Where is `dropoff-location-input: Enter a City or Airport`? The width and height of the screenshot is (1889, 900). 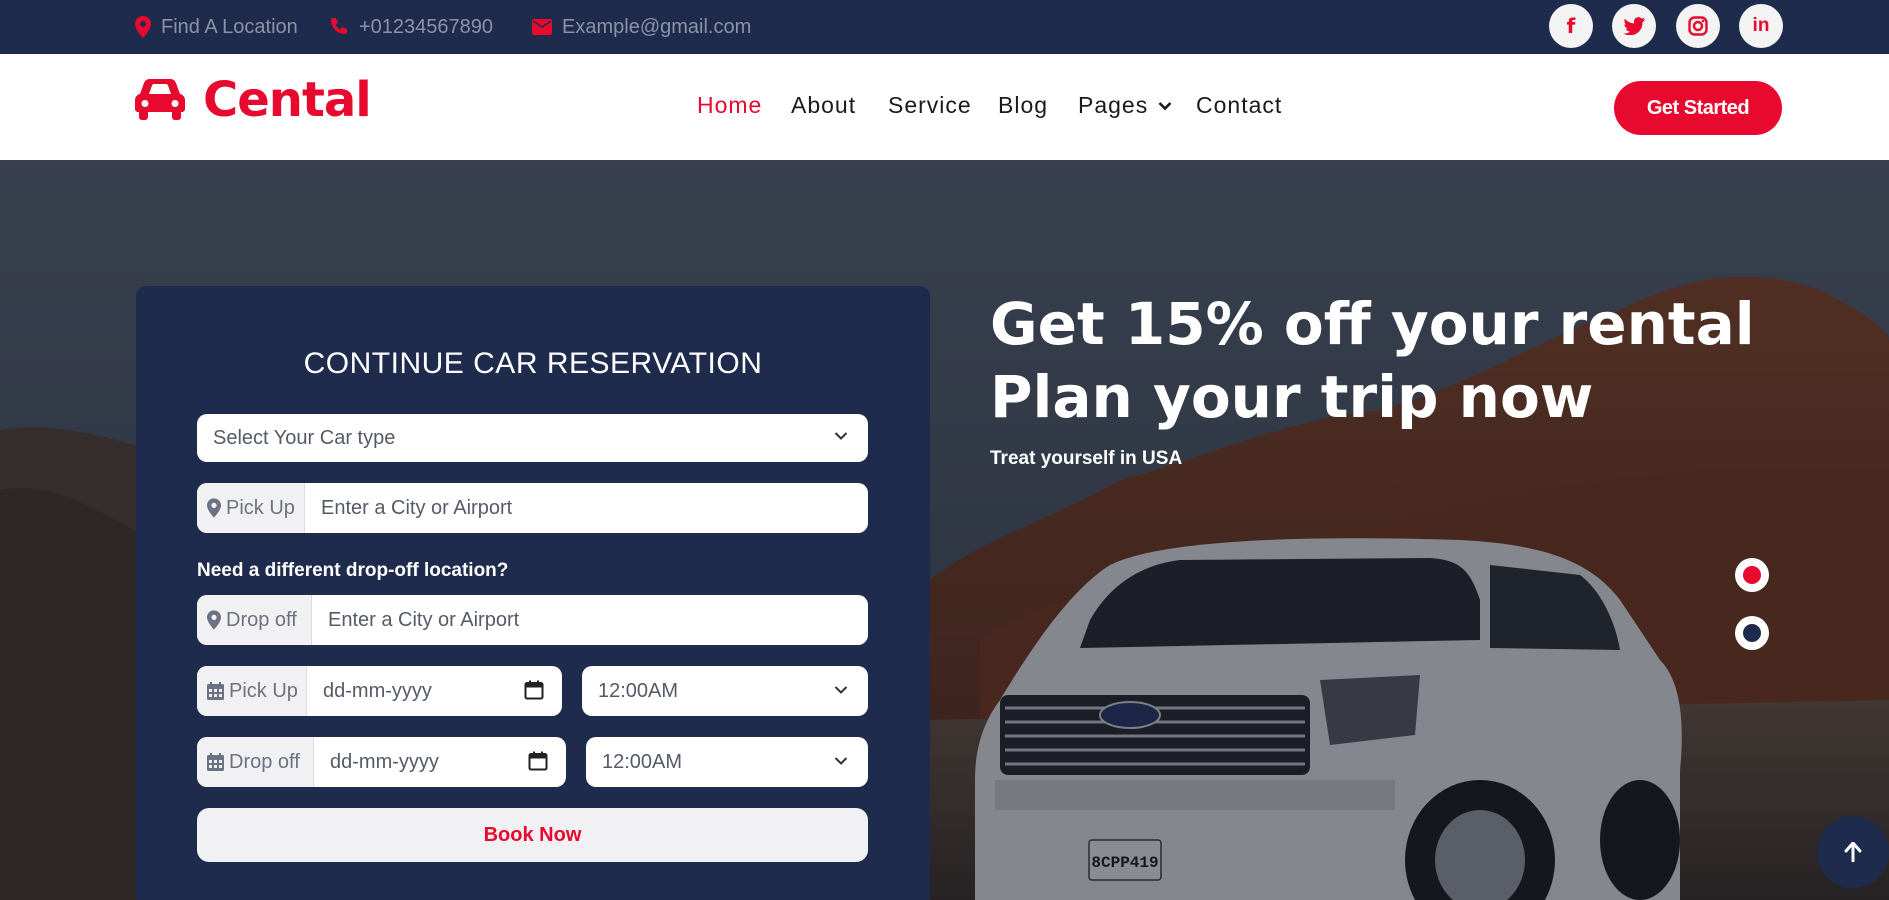 dropoff-location-input: Enter a City or Airport is located at coordinates (593, 620).